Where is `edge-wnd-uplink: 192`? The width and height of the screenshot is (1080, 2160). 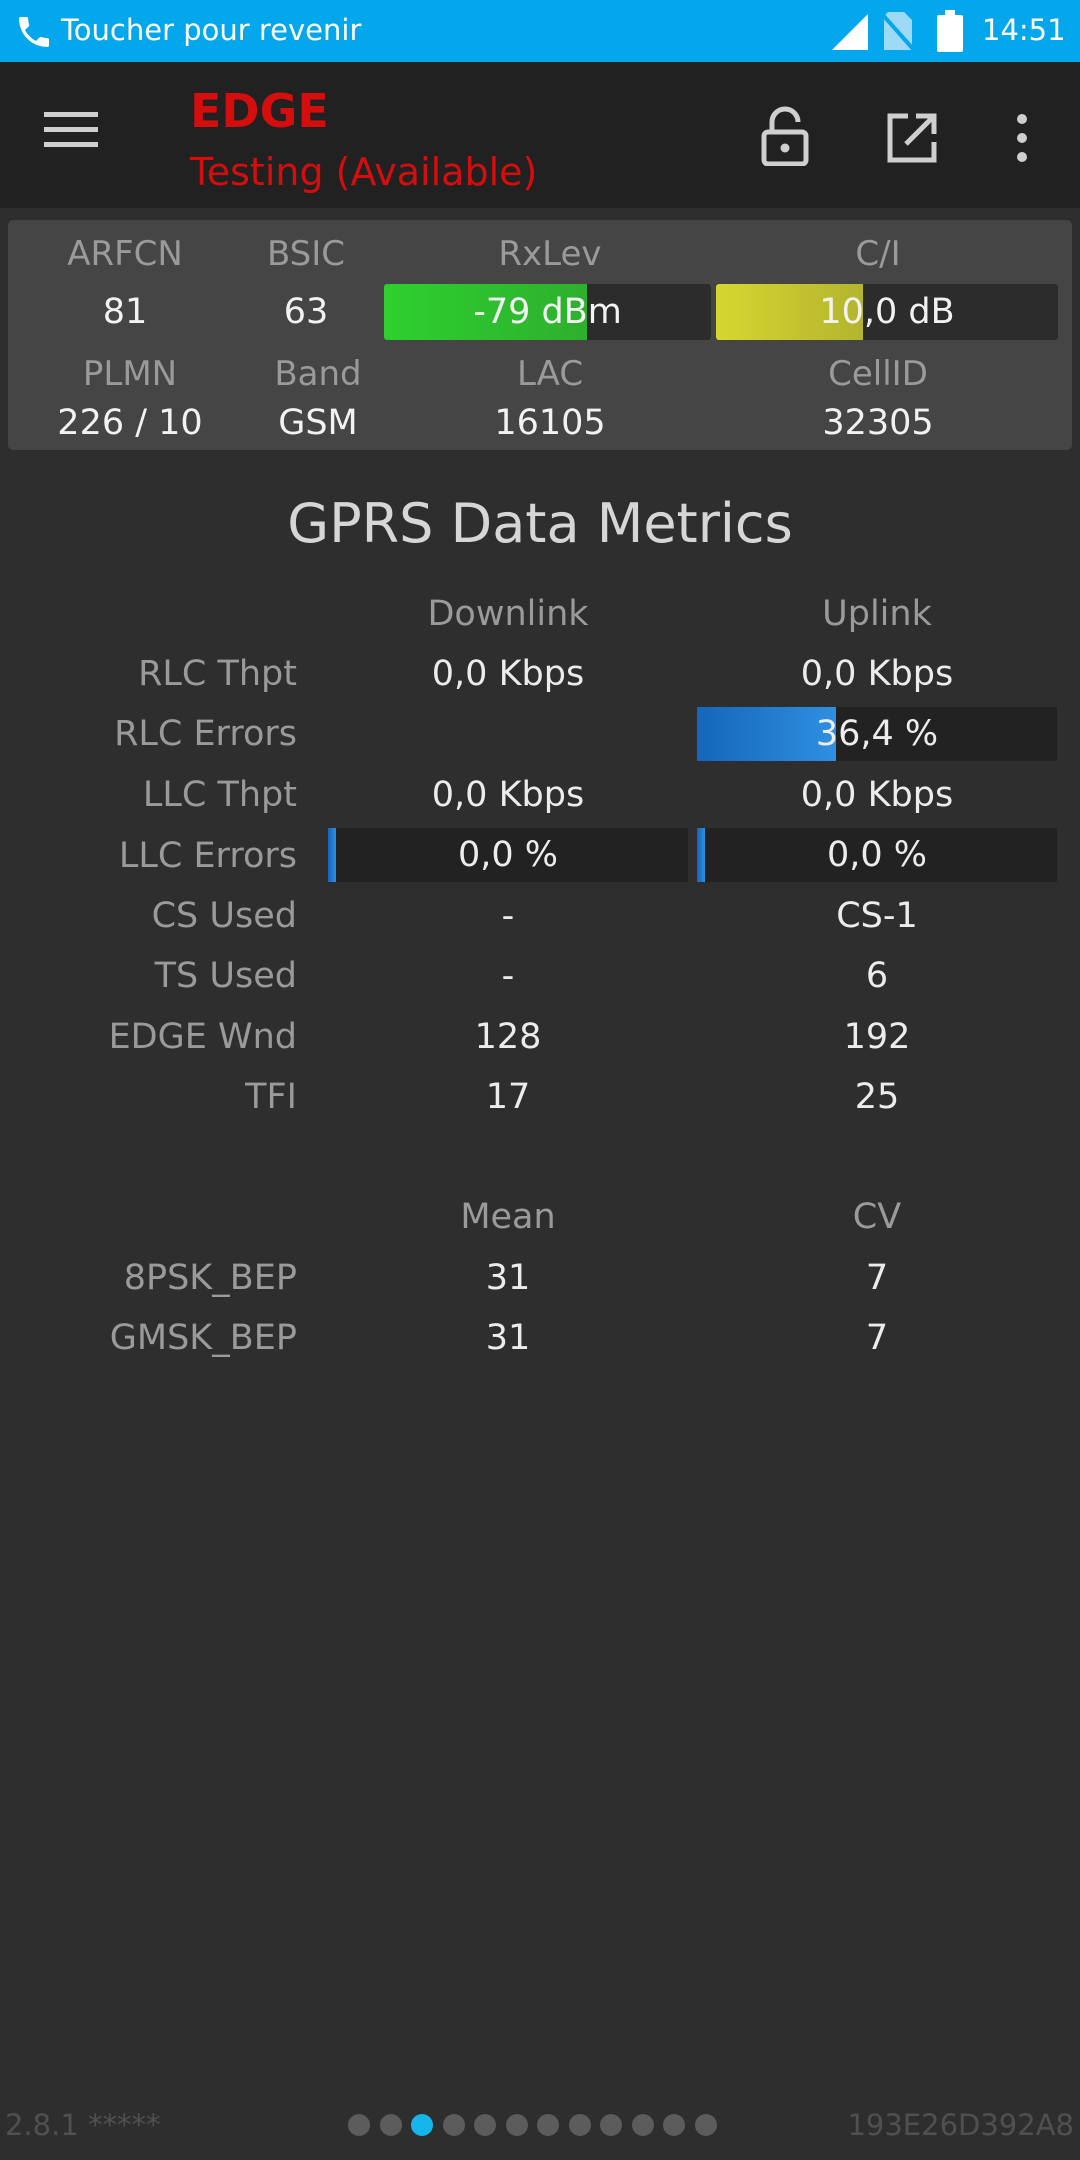 edge-wnd-uplink: 192 is located at coordinates (877, 1037).